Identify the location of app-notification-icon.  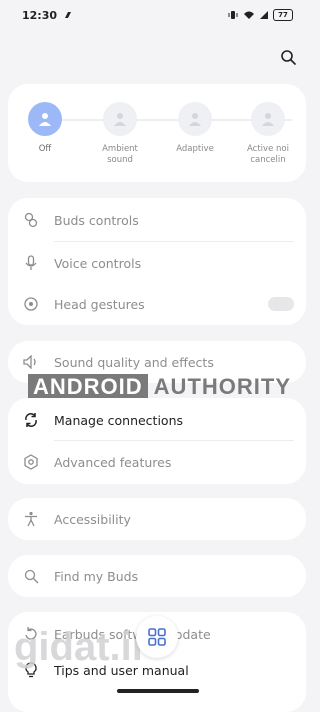
(68, 15).